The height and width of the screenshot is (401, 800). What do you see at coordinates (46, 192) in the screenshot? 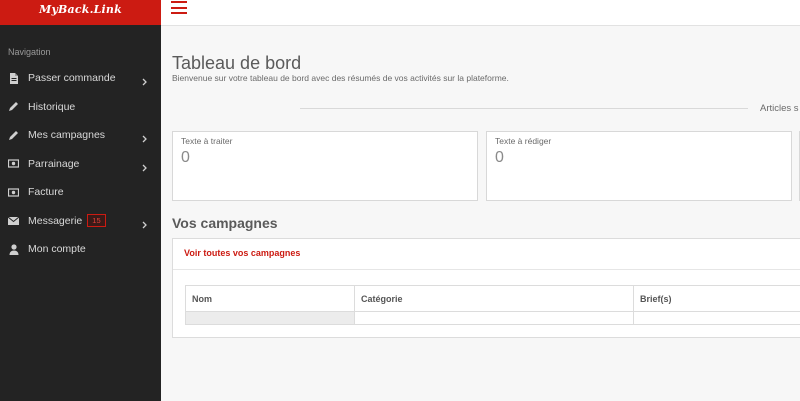
I see `sidebar-item-label: Facture` at bounding box center [46, 192].